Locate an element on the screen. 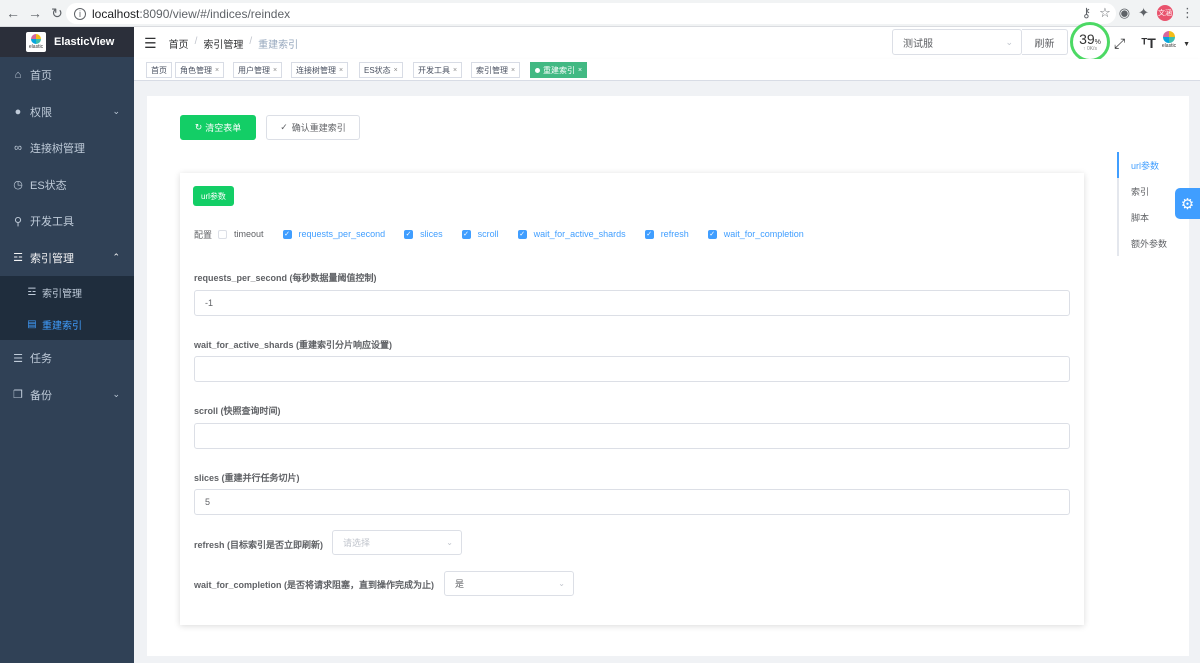 The width and height of the screenshot is (1200, 663). puzzle-icon: ✦ is located at coordinates (1143, 13).